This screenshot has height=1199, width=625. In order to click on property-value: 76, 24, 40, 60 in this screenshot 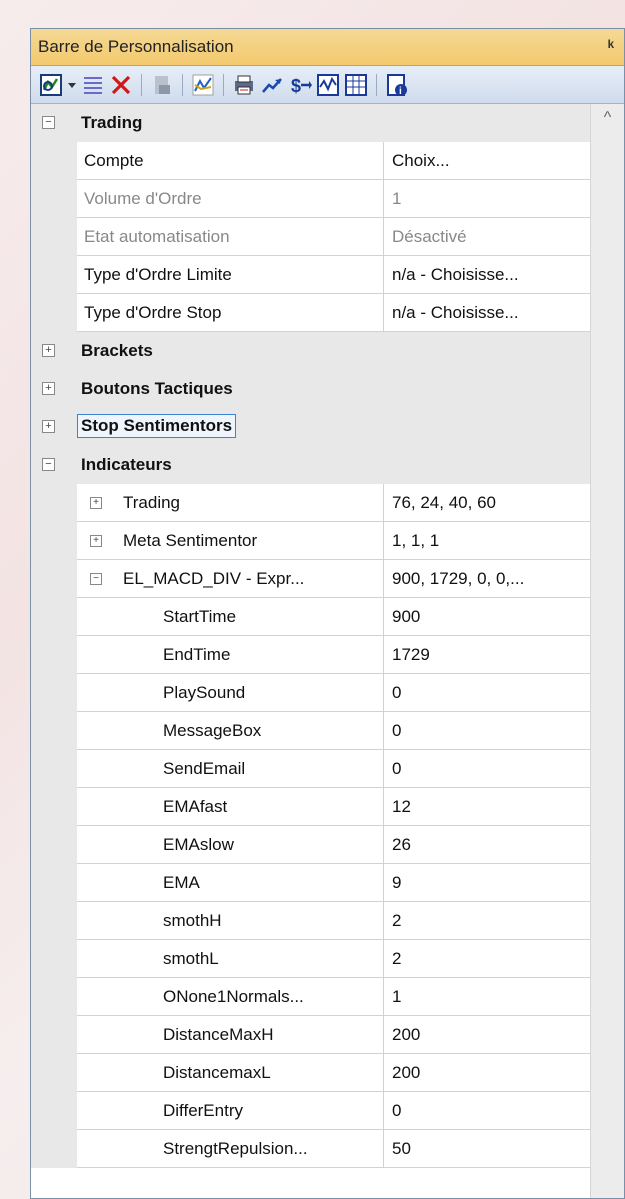, I will do `click(487, 503)`.